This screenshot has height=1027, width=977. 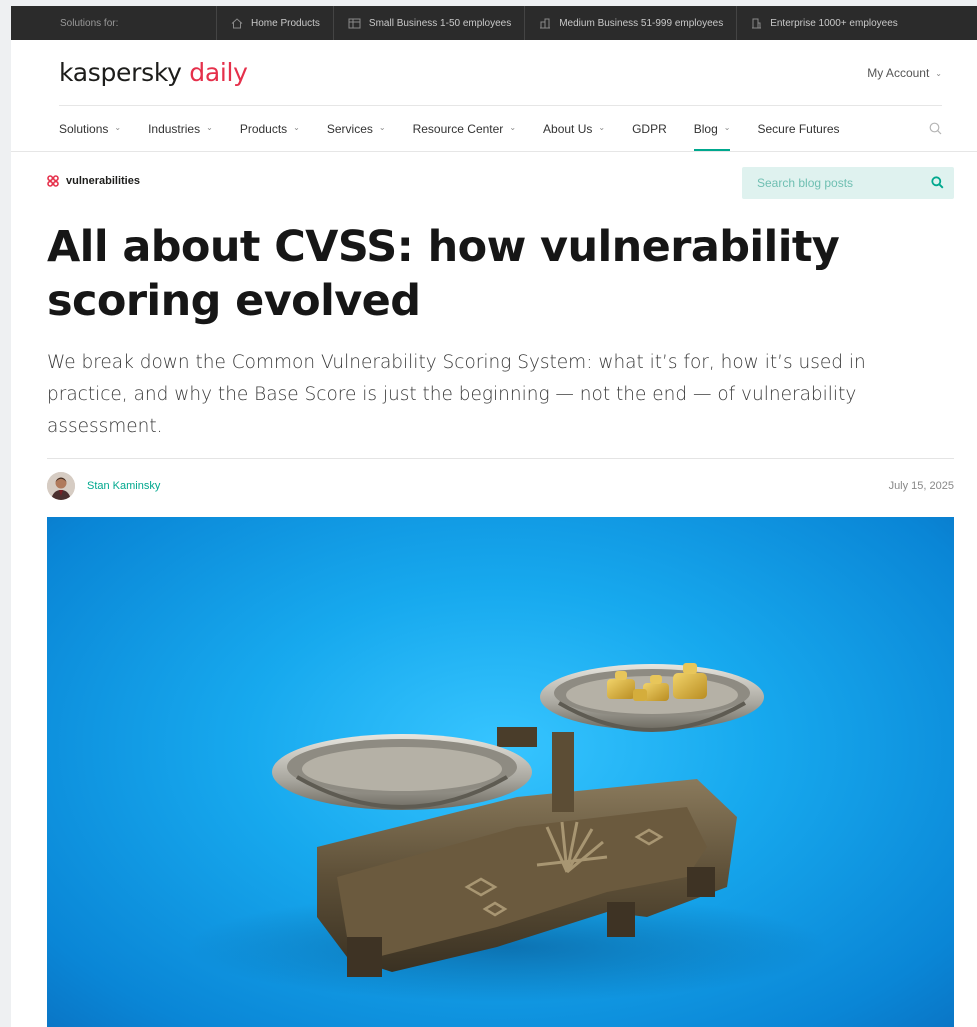 What do you see at coordinates (458, 128) in the screenshot?
I see `nav-item-label: Resource Center` at bounding box center [458, 128].